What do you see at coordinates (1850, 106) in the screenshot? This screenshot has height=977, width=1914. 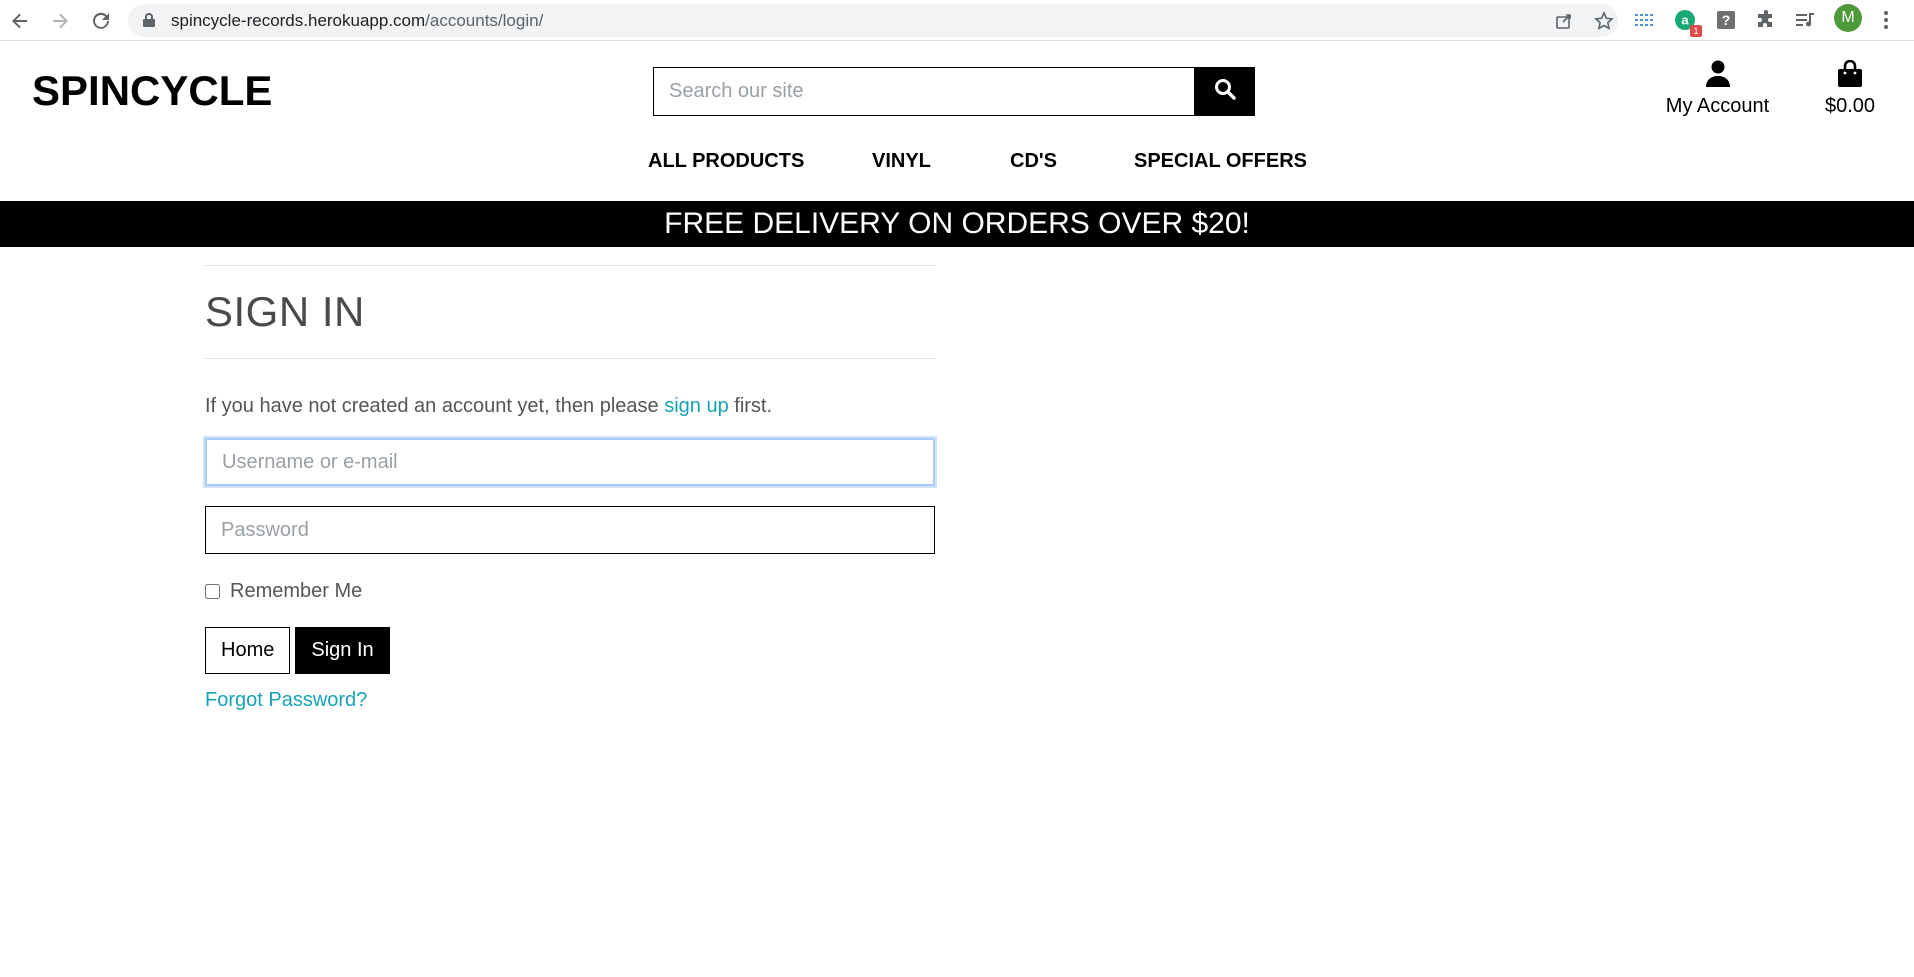 I see `bag-total: $0.00` at bounding box center [1850, 106].